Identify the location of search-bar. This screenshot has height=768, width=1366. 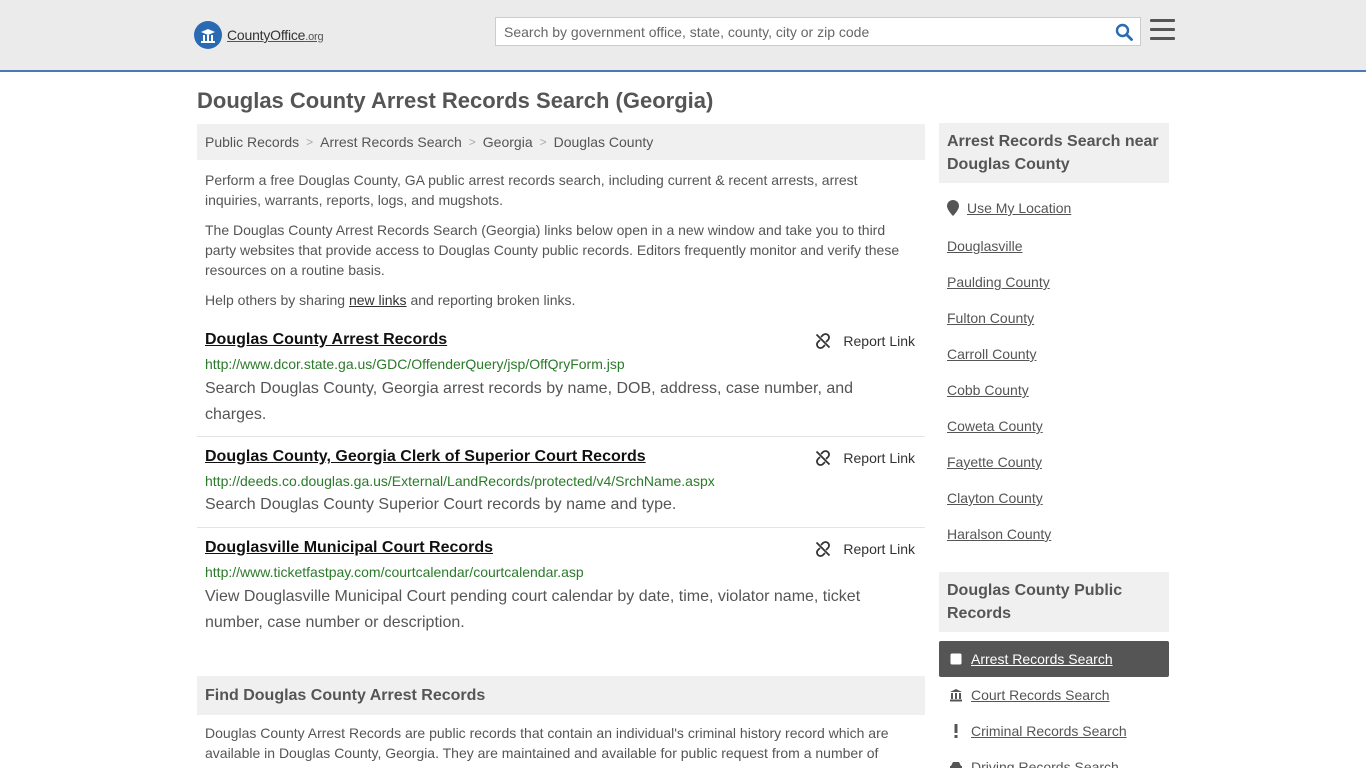
(818, 31).